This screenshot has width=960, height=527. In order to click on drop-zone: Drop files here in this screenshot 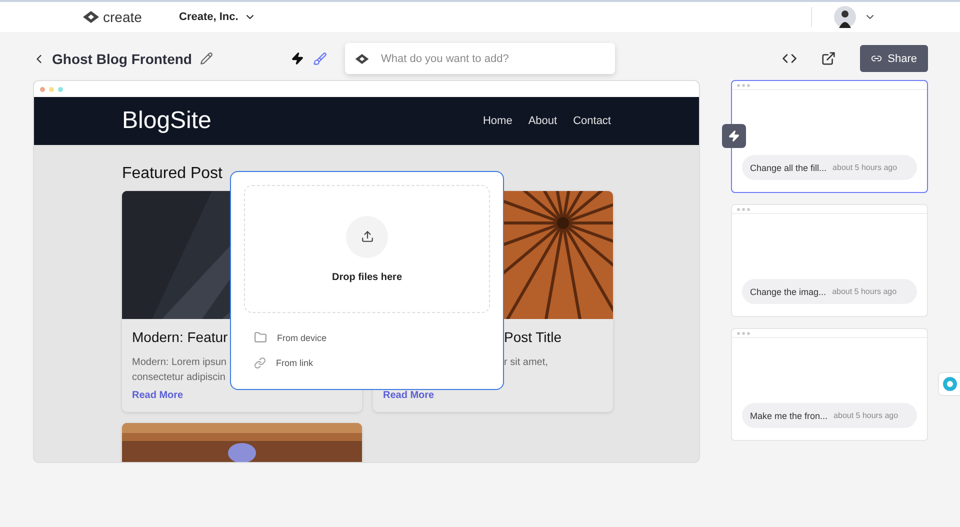, I will do `click(367, 249)`.